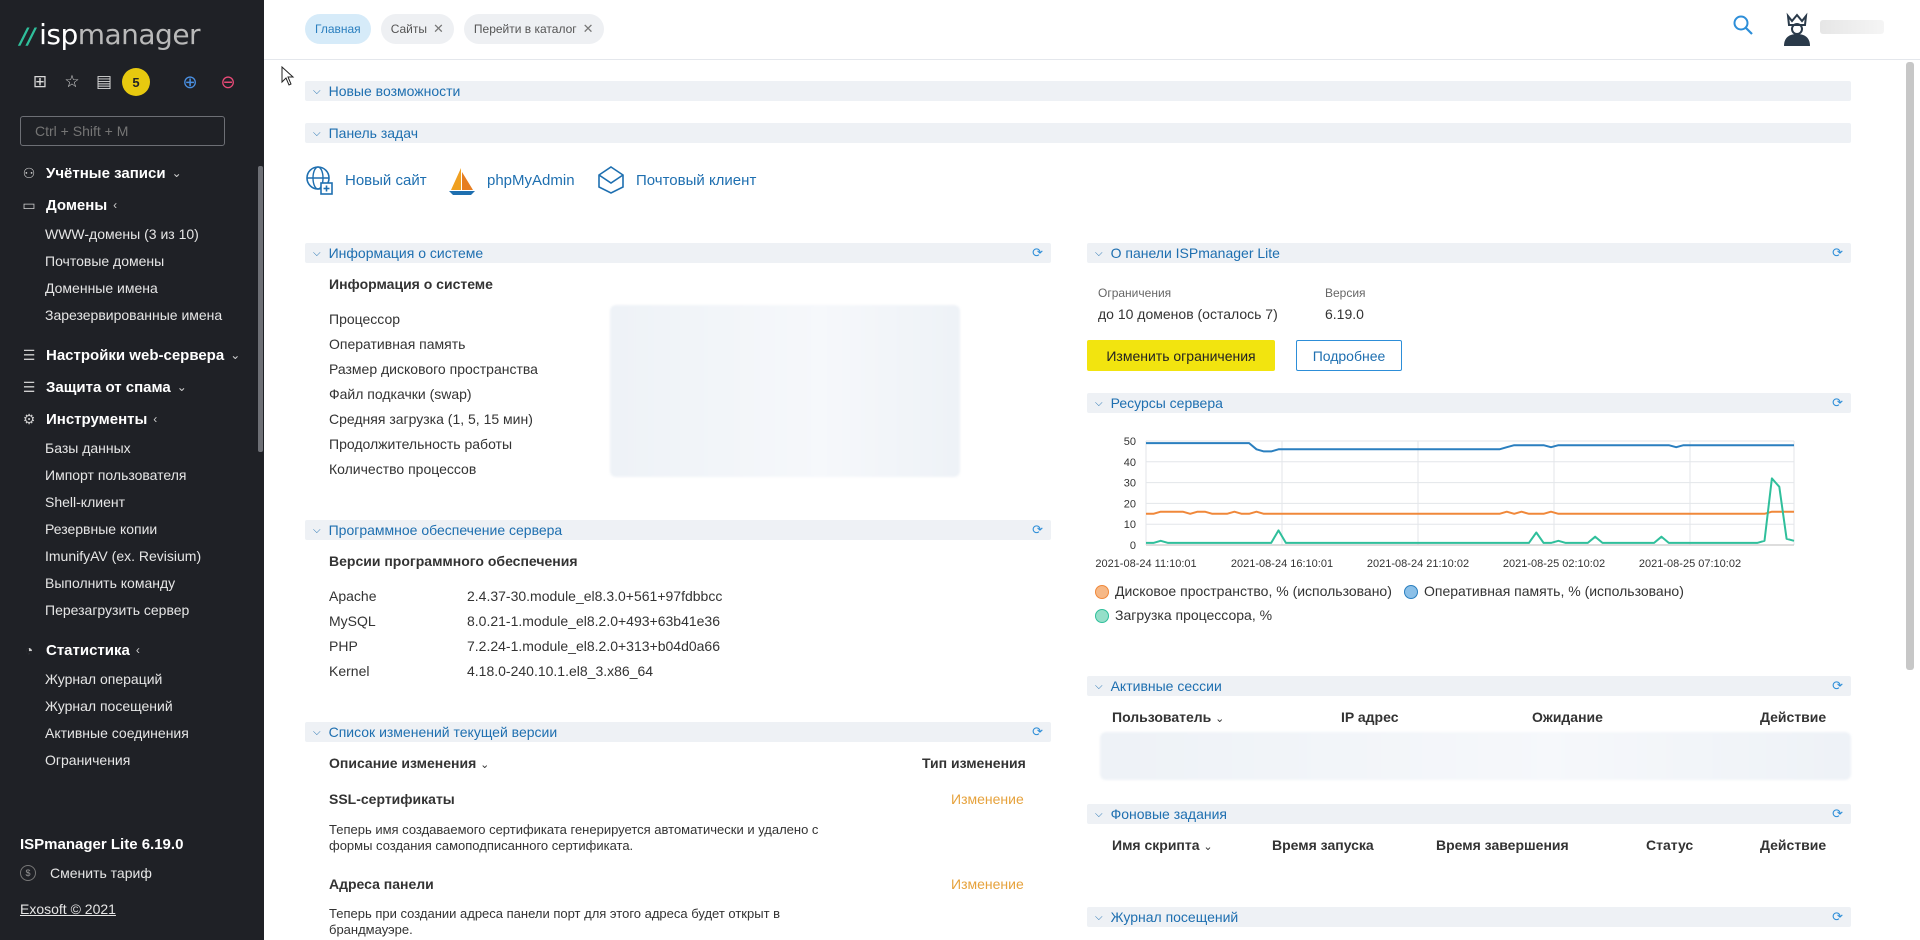  What do you see at coordinates (785, 391) in the screenshot?
I see `sysinfo-values-blurred` at bounding box center [785, 391].